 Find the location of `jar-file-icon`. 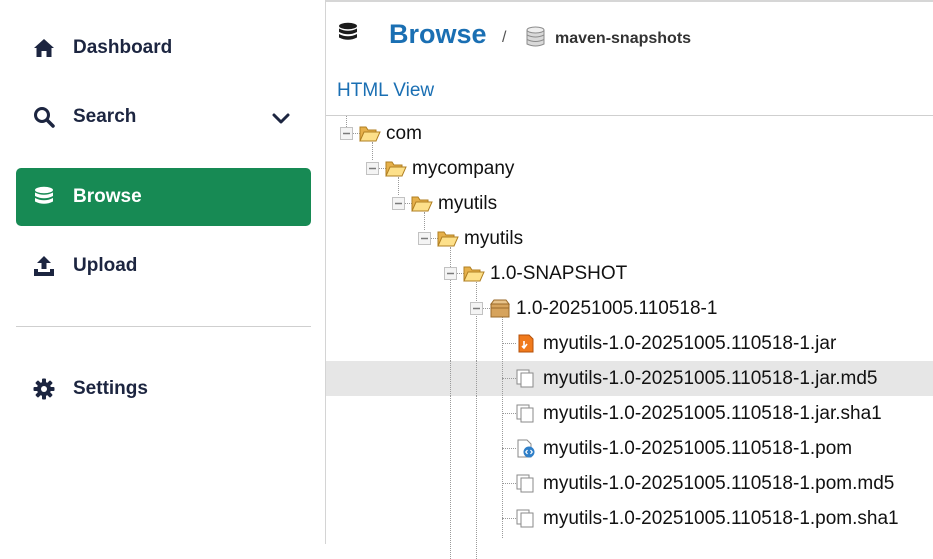

jar-file-icon is located at coordinates (526, 343).